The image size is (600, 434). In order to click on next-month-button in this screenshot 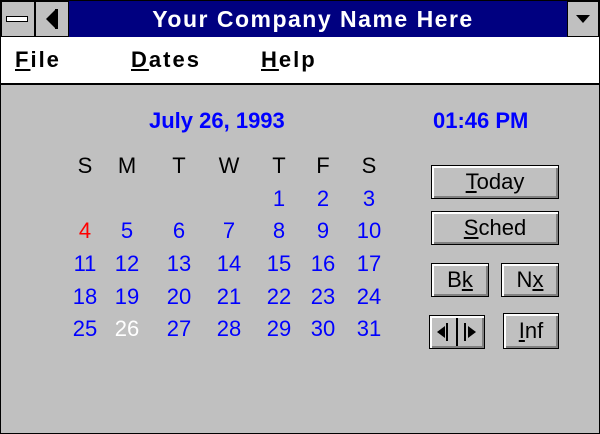, I will do `click(470, 332)`.